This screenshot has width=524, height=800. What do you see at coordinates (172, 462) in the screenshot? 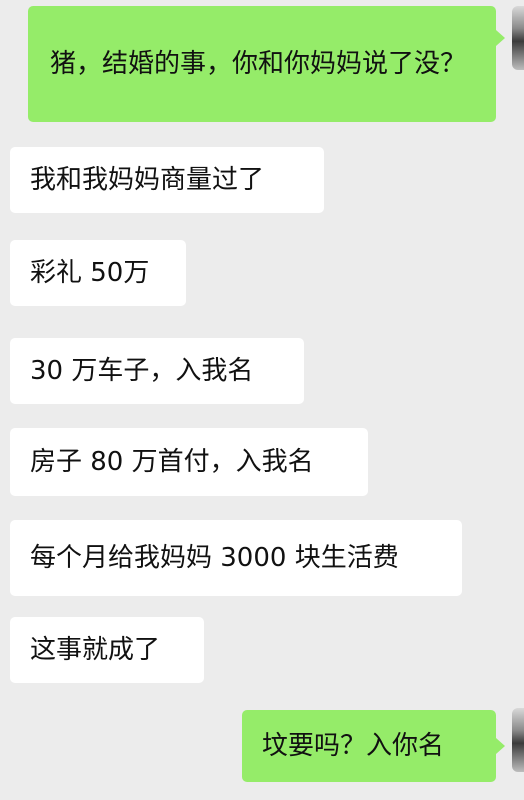
I see `message-text: 房子 80 万首付，入我名` at bounding box center [172, 462].